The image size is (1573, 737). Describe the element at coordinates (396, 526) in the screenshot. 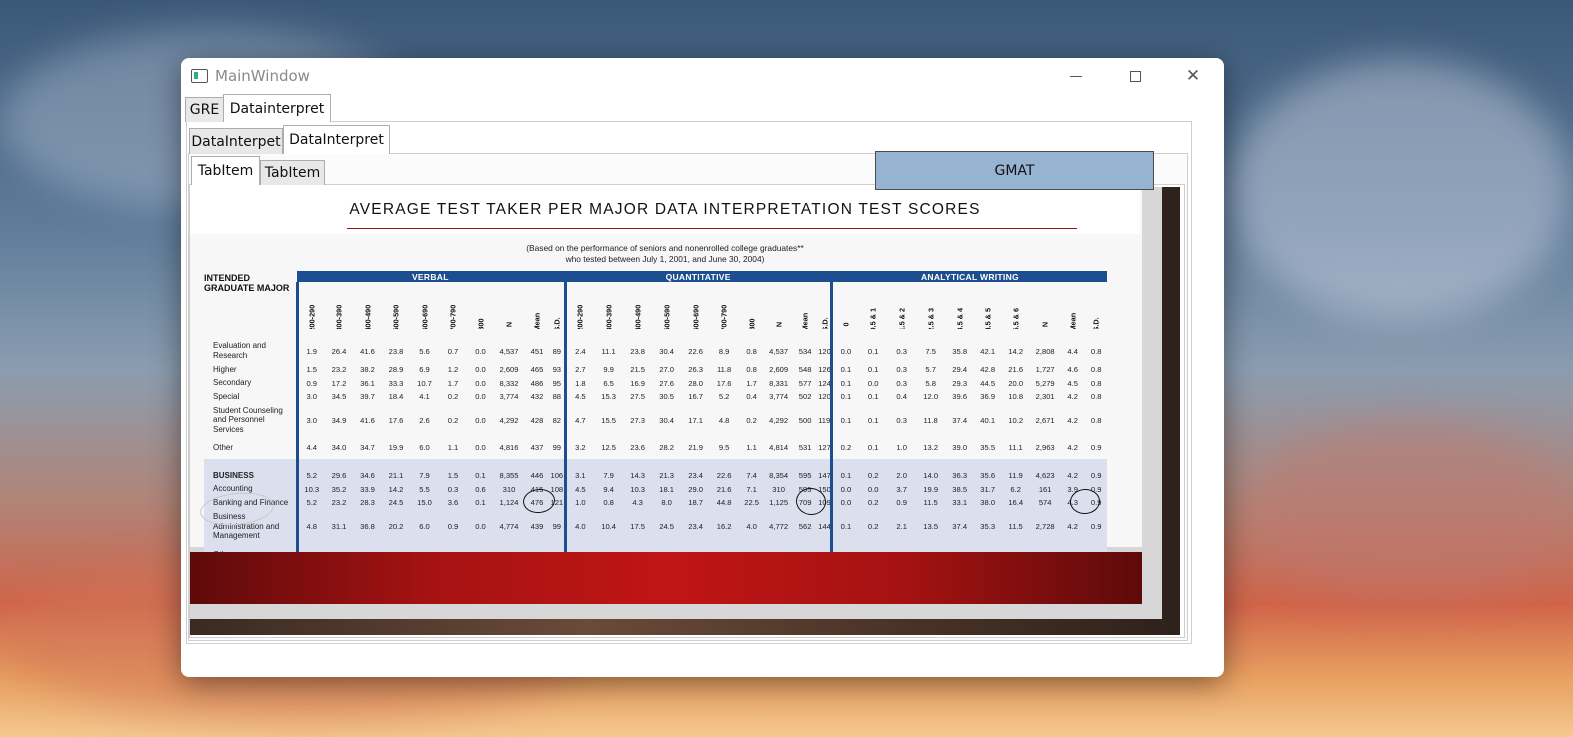

I see `score-cell: 20.2` at that location.